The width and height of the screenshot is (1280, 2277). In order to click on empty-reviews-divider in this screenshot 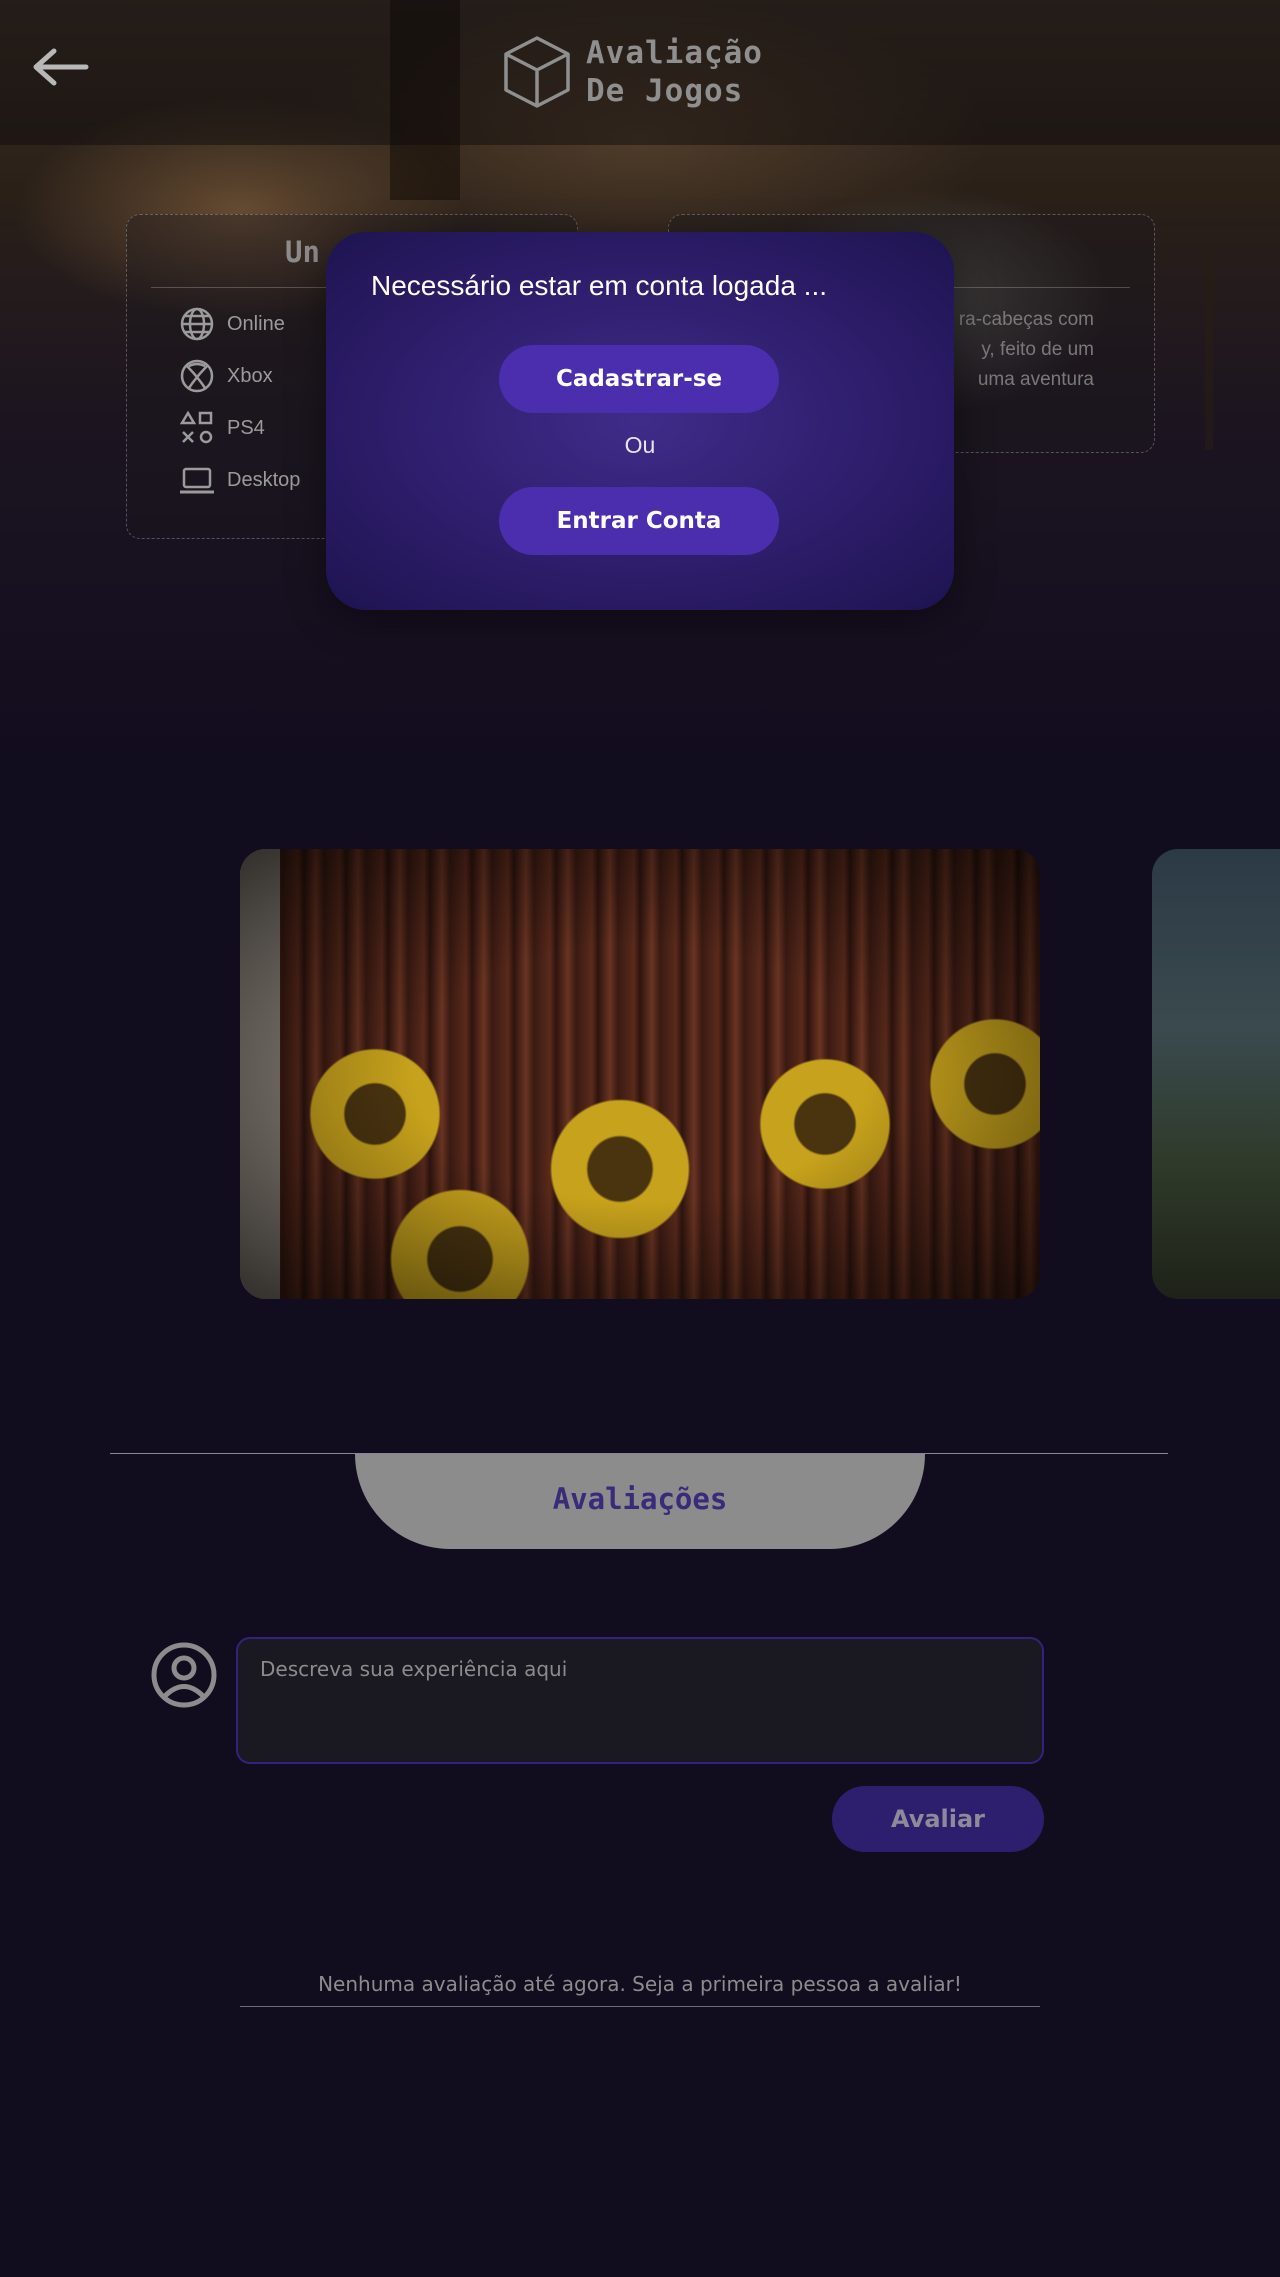, I will do `click(640, 2006)`.